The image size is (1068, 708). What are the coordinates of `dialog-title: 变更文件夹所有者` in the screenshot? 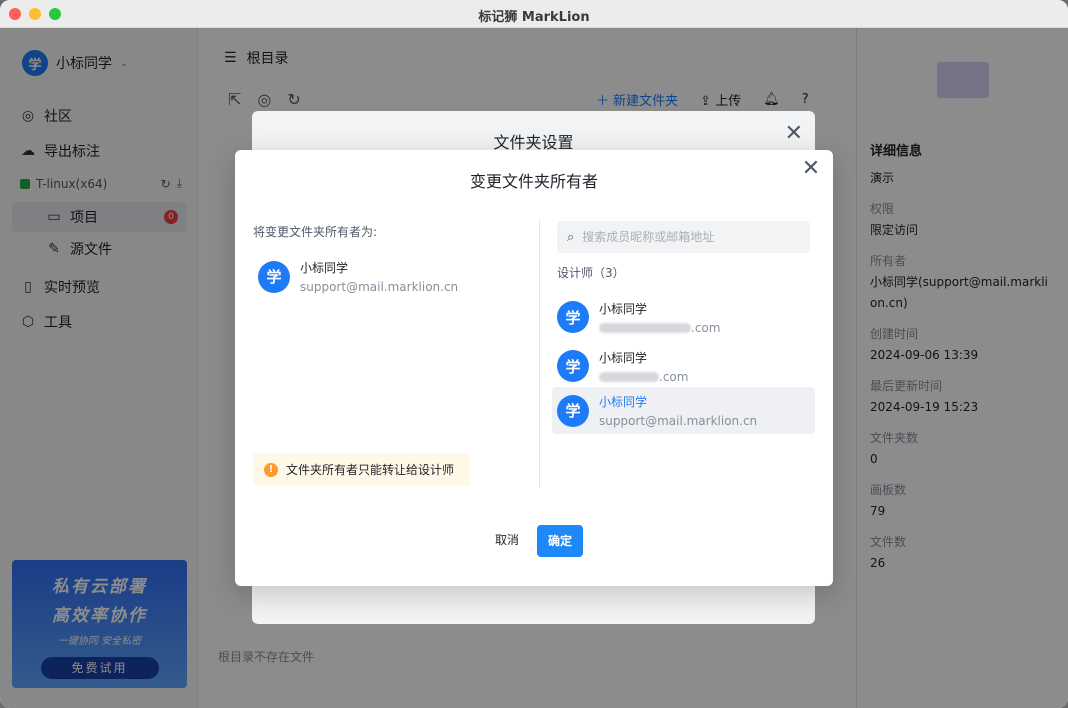 It's located at (533, 181).